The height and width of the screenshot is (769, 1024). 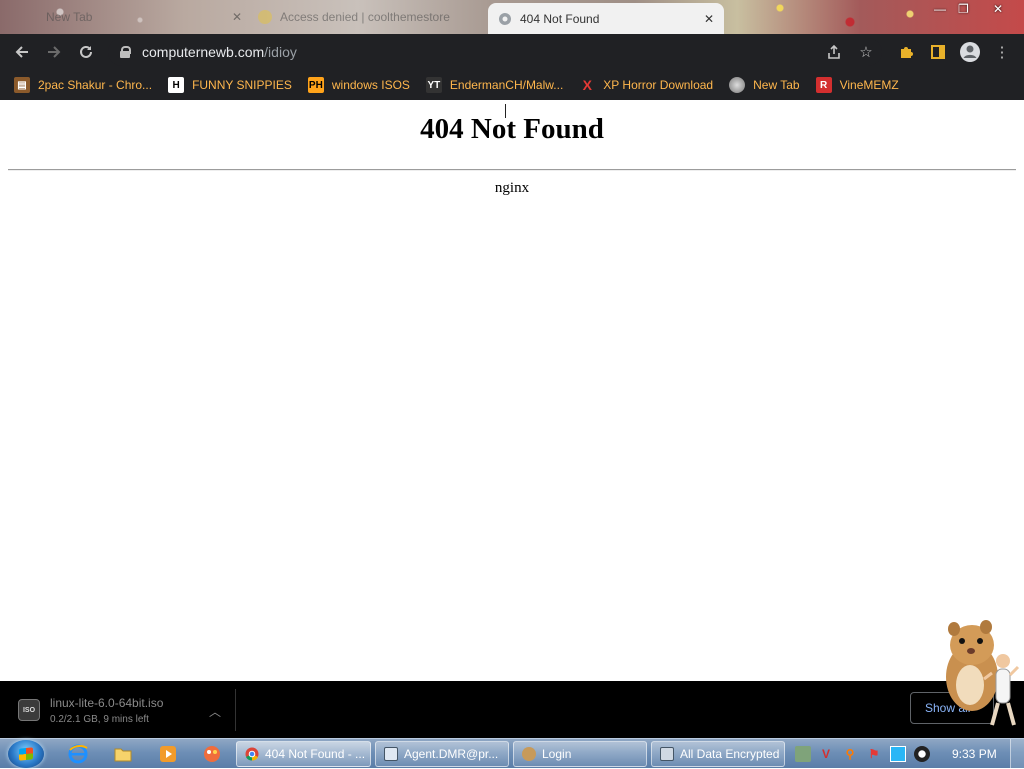 I want to click on media-player-icon, so click(x=168, y=754).